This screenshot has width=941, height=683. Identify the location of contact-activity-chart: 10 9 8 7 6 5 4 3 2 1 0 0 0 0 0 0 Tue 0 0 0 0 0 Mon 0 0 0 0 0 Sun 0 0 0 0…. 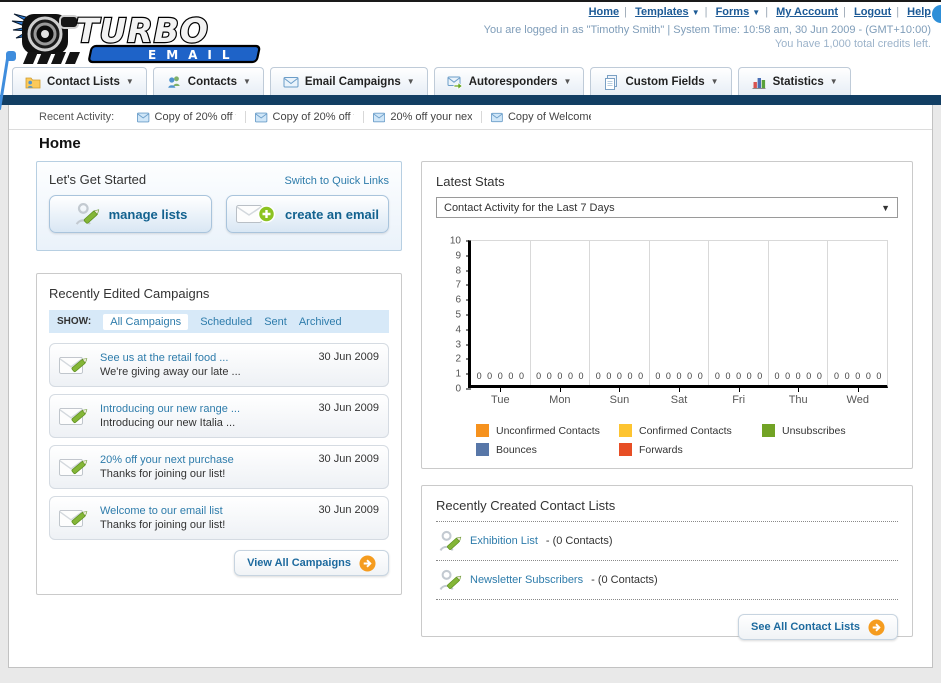
(669, 321).